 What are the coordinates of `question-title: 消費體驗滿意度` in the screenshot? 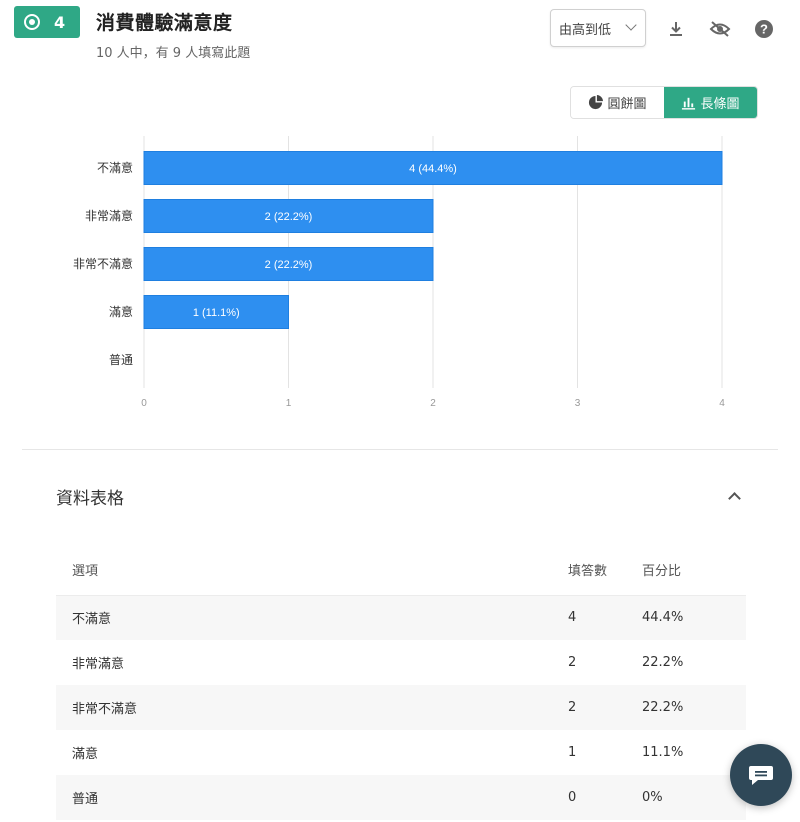 It's located at (164, 23).